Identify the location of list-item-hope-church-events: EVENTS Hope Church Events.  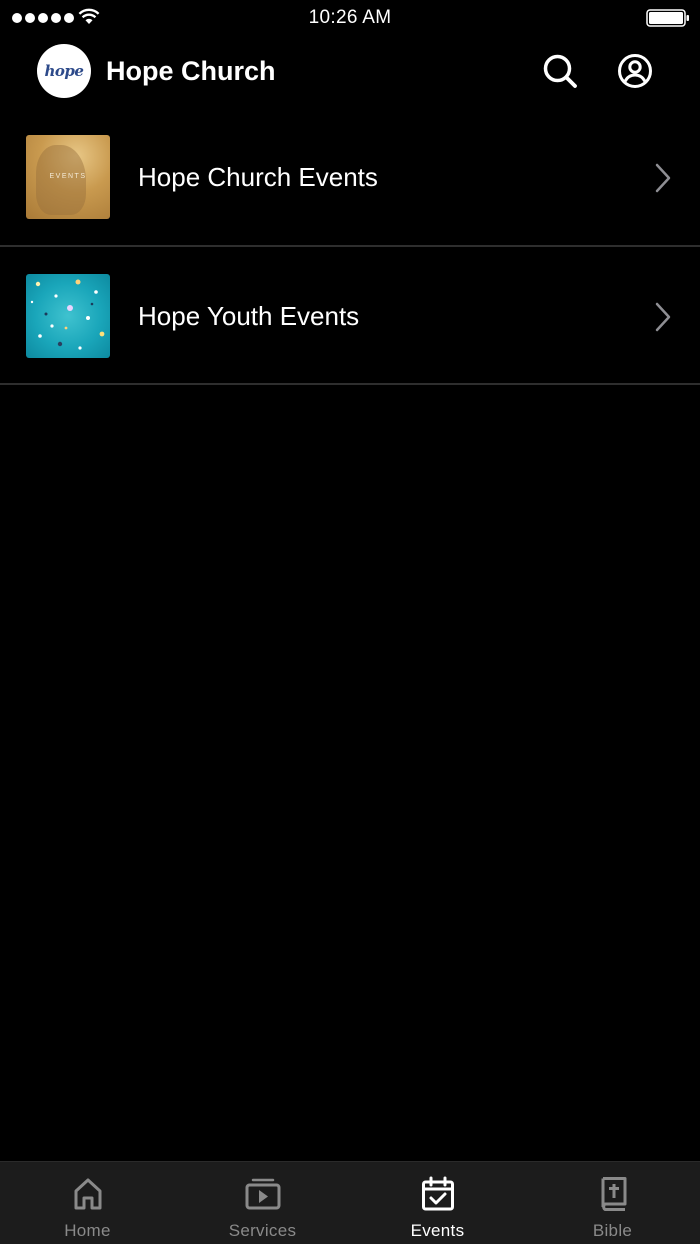
(350, 177).